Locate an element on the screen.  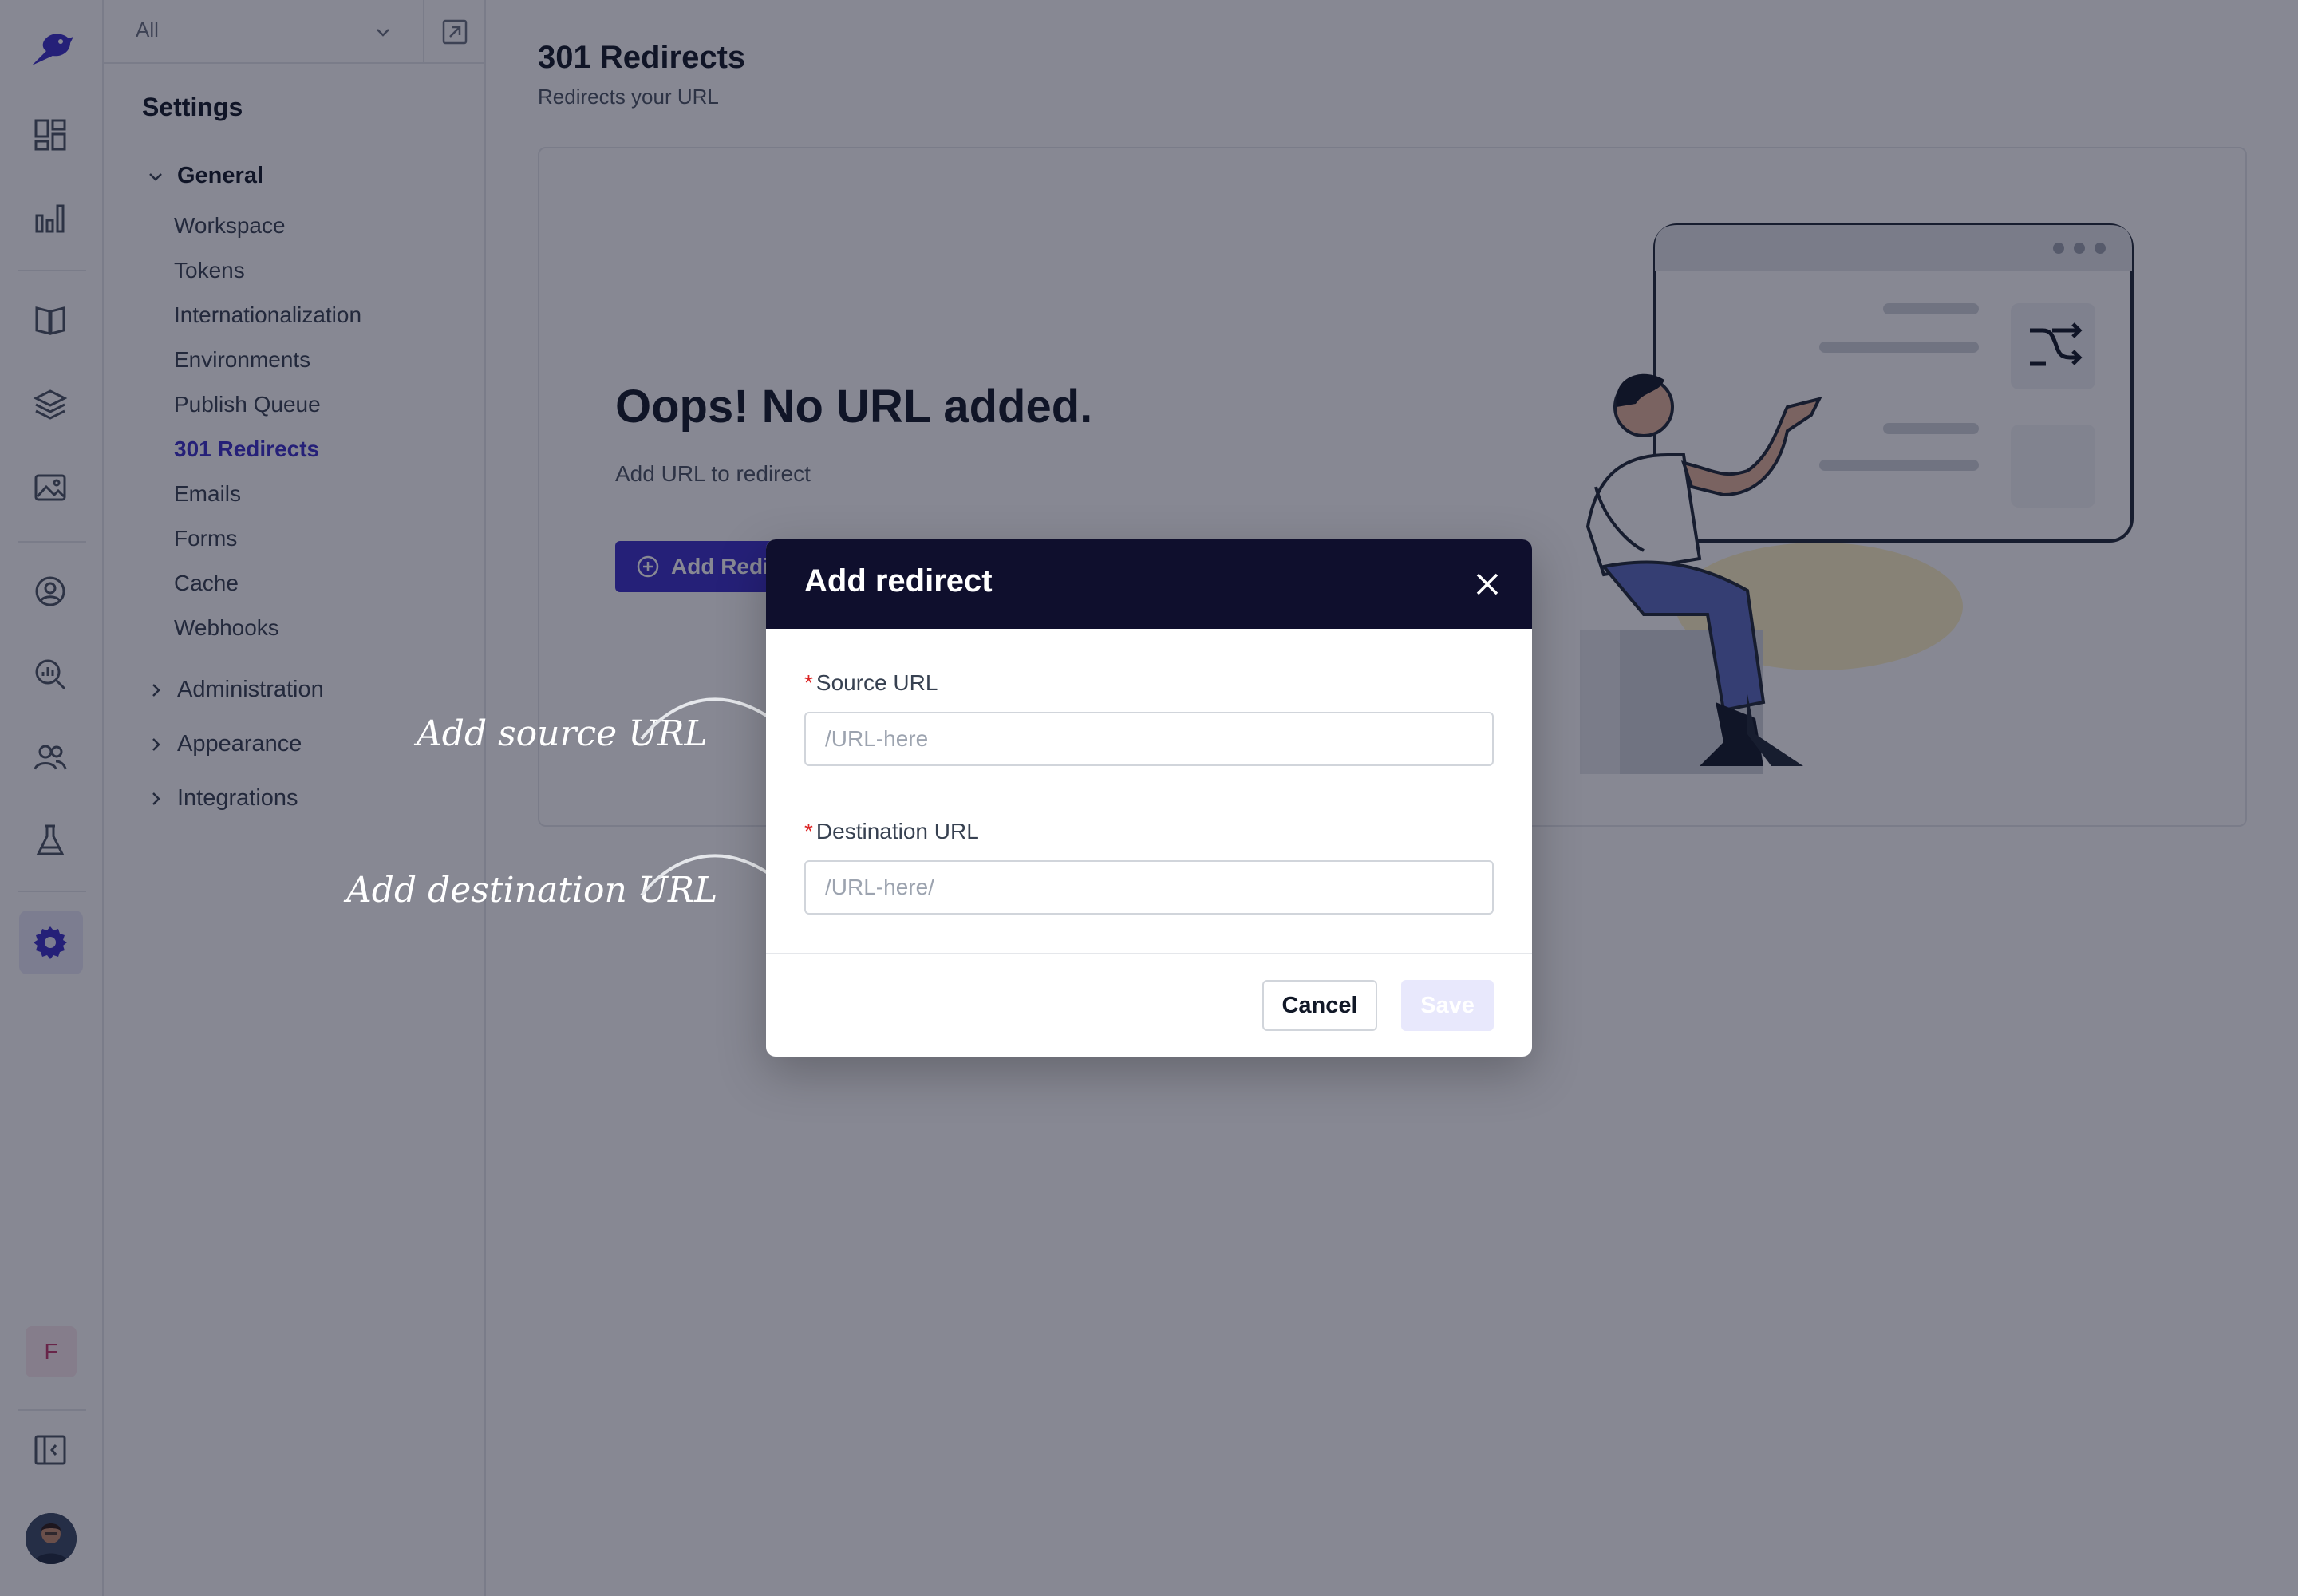
destination-url-label: * Destination URL is located at coordinates (892, 831).